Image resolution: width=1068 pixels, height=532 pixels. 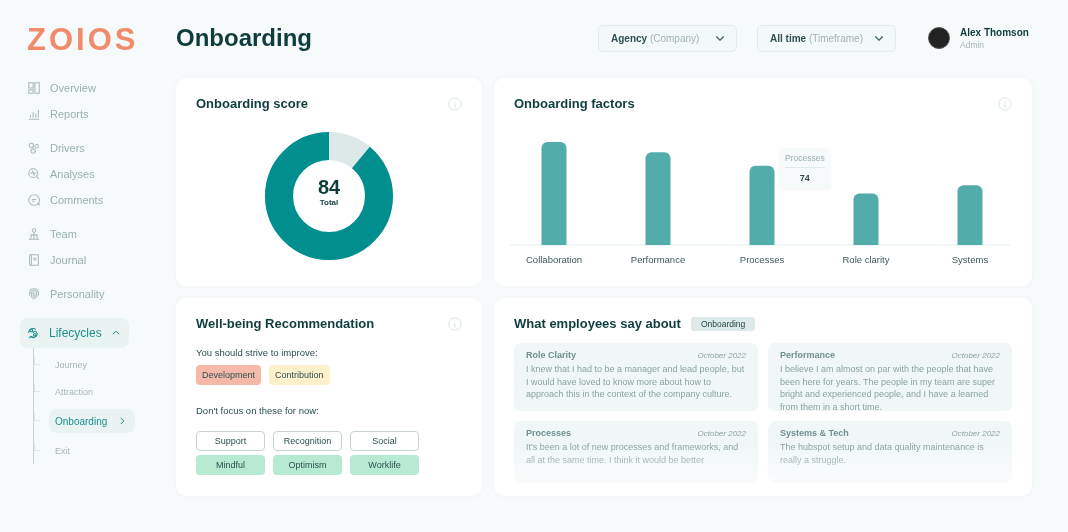 What do you see at coordinates (74, 333) in the screenshot?
I see `nav-item: Lifecycles` at bounding box center [74, 333].